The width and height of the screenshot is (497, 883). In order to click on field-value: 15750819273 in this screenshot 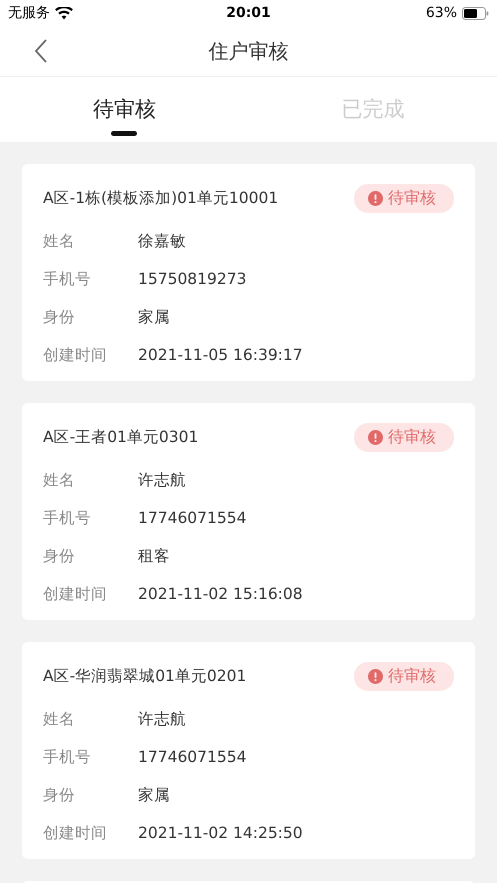, I will do `click(192, 279)`.